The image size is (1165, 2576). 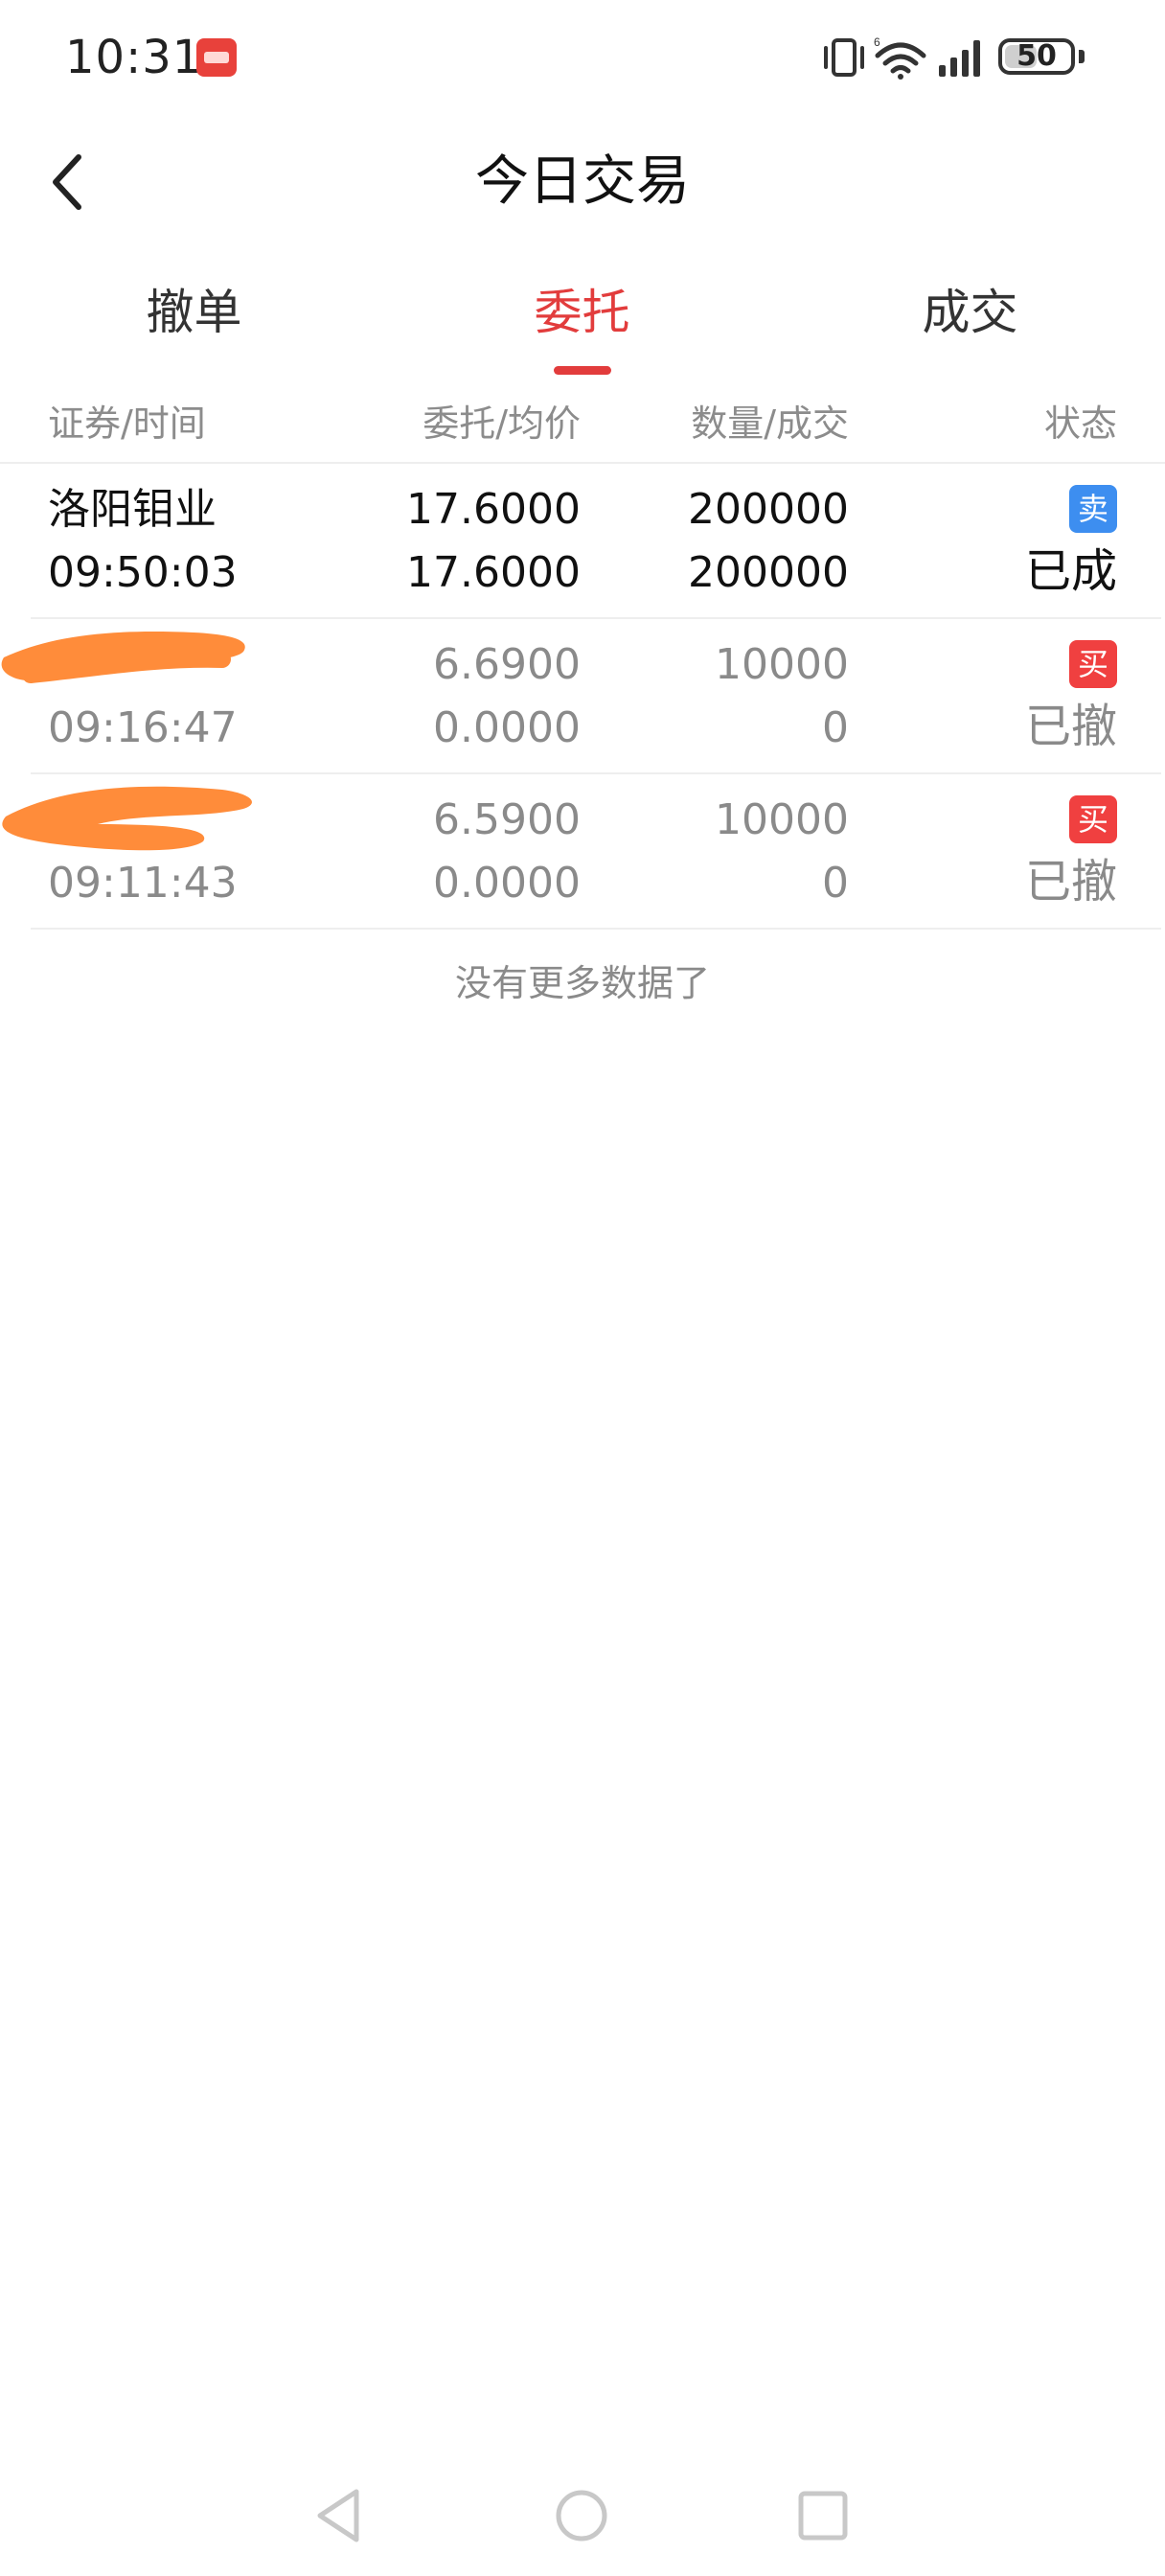 I want to click on order-price: 6.5900, so click(x=507, y=819).